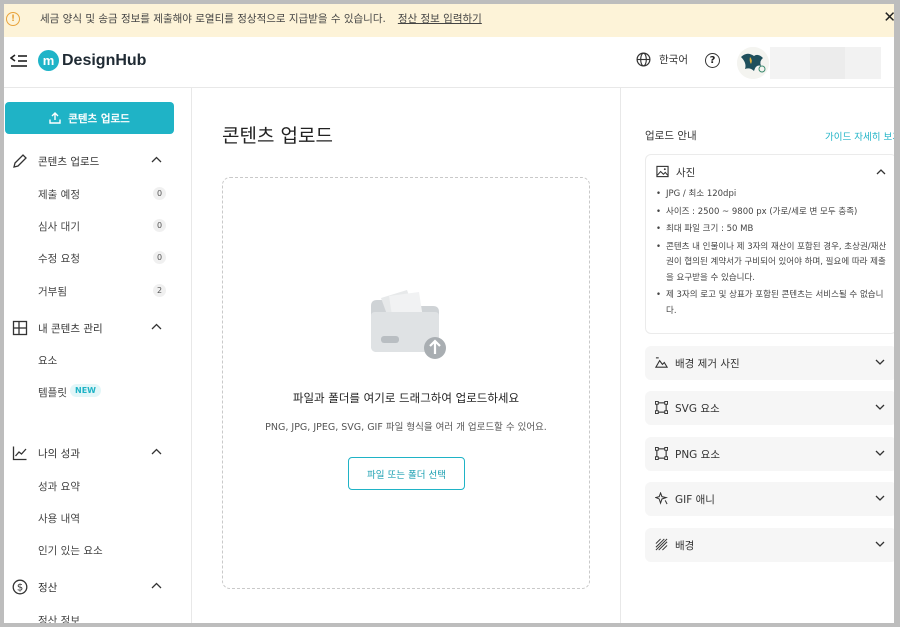  What do you see at coordinates (59, 621) in the screenshot?
I see `sidebar-item-label: 정산 정보` at bounding box center [59, 621].